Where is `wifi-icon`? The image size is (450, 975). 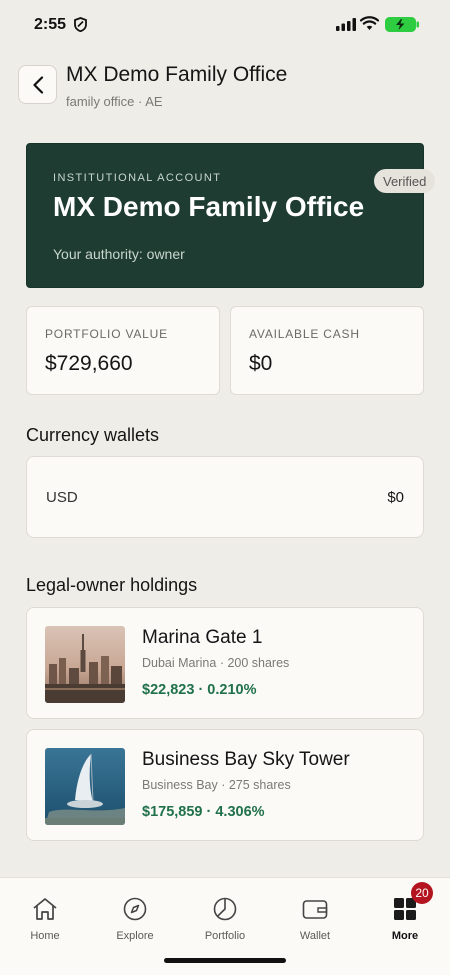
wifi-icon is located at coordinates (369, 26).